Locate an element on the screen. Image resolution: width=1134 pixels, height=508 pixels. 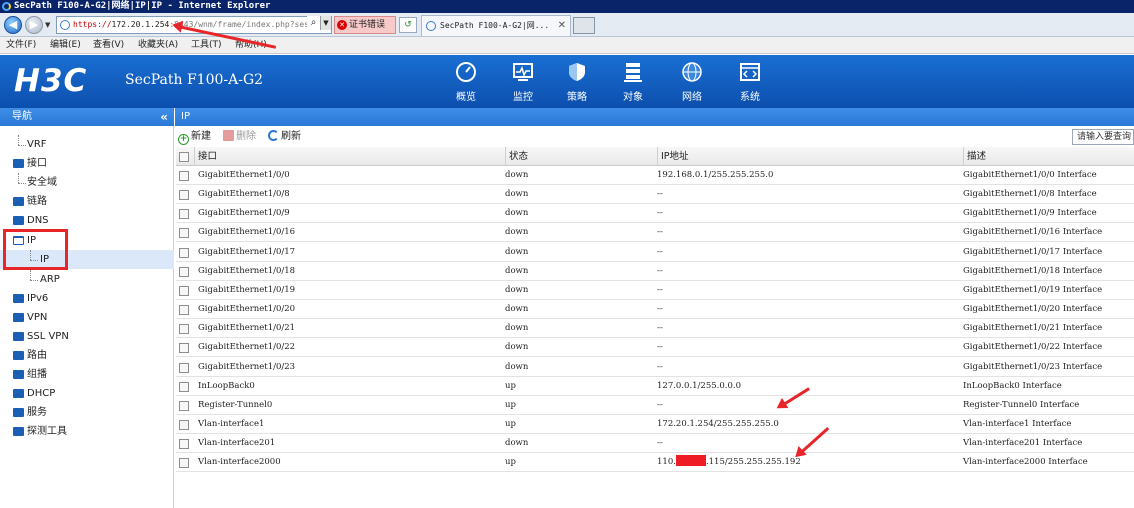
menu-favorites: 收藏夹(A) is located at coordinates (158, 45).